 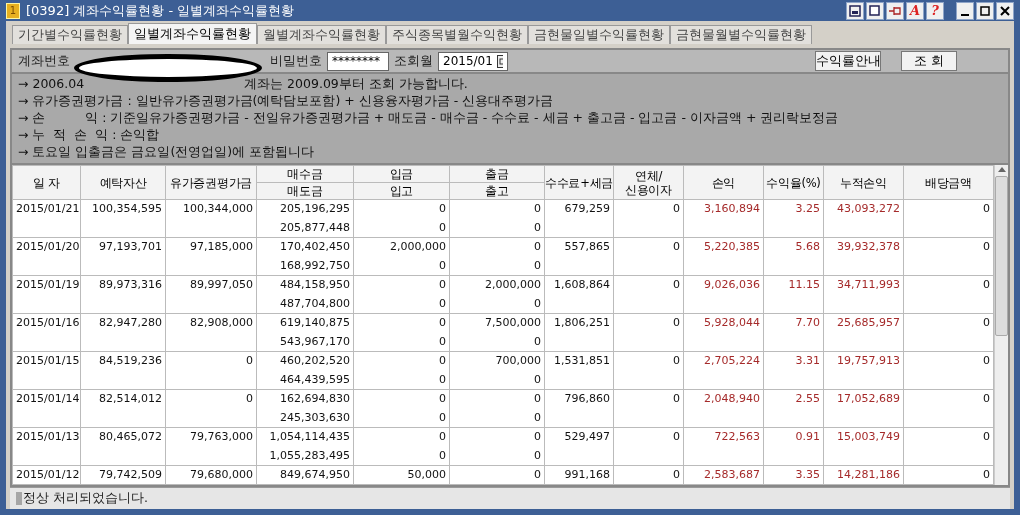 I want to click on table-cell: 7,500,000, so click(x=497, y=323).